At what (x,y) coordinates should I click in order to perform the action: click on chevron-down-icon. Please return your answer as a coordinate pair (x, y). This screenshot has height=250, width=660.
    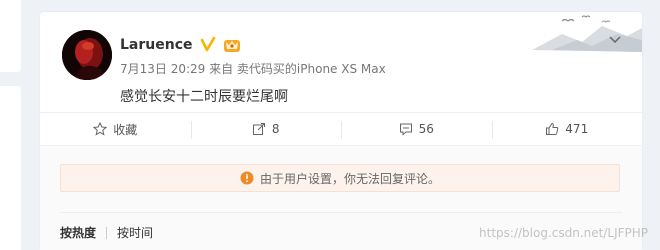
    Looking at the image, I should click on (615, 39).